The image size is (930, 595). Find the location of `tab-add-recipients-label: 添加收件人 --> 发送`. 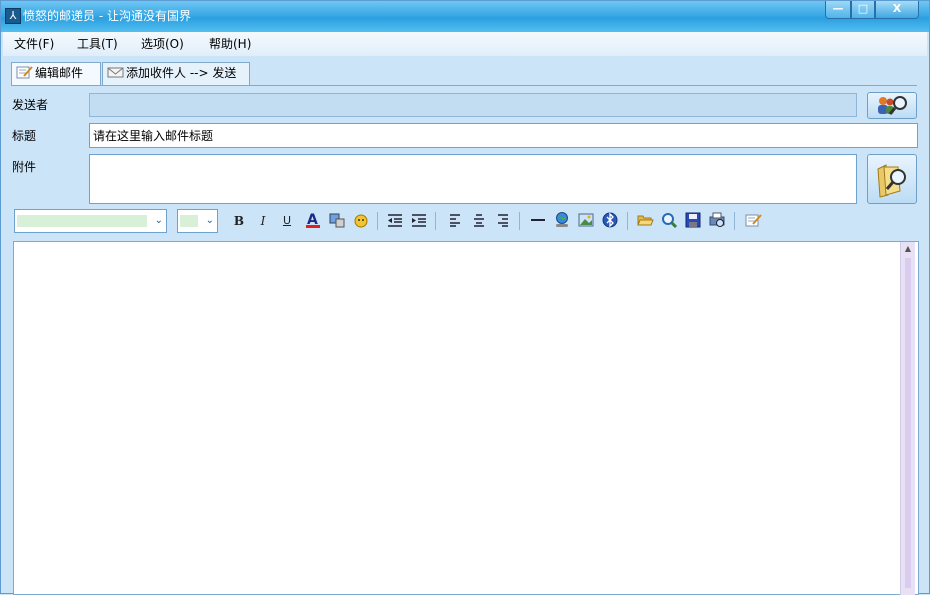

tab-add-recipients-label: 添加收件人 --> 发送 is located at coordinates (181, 73).